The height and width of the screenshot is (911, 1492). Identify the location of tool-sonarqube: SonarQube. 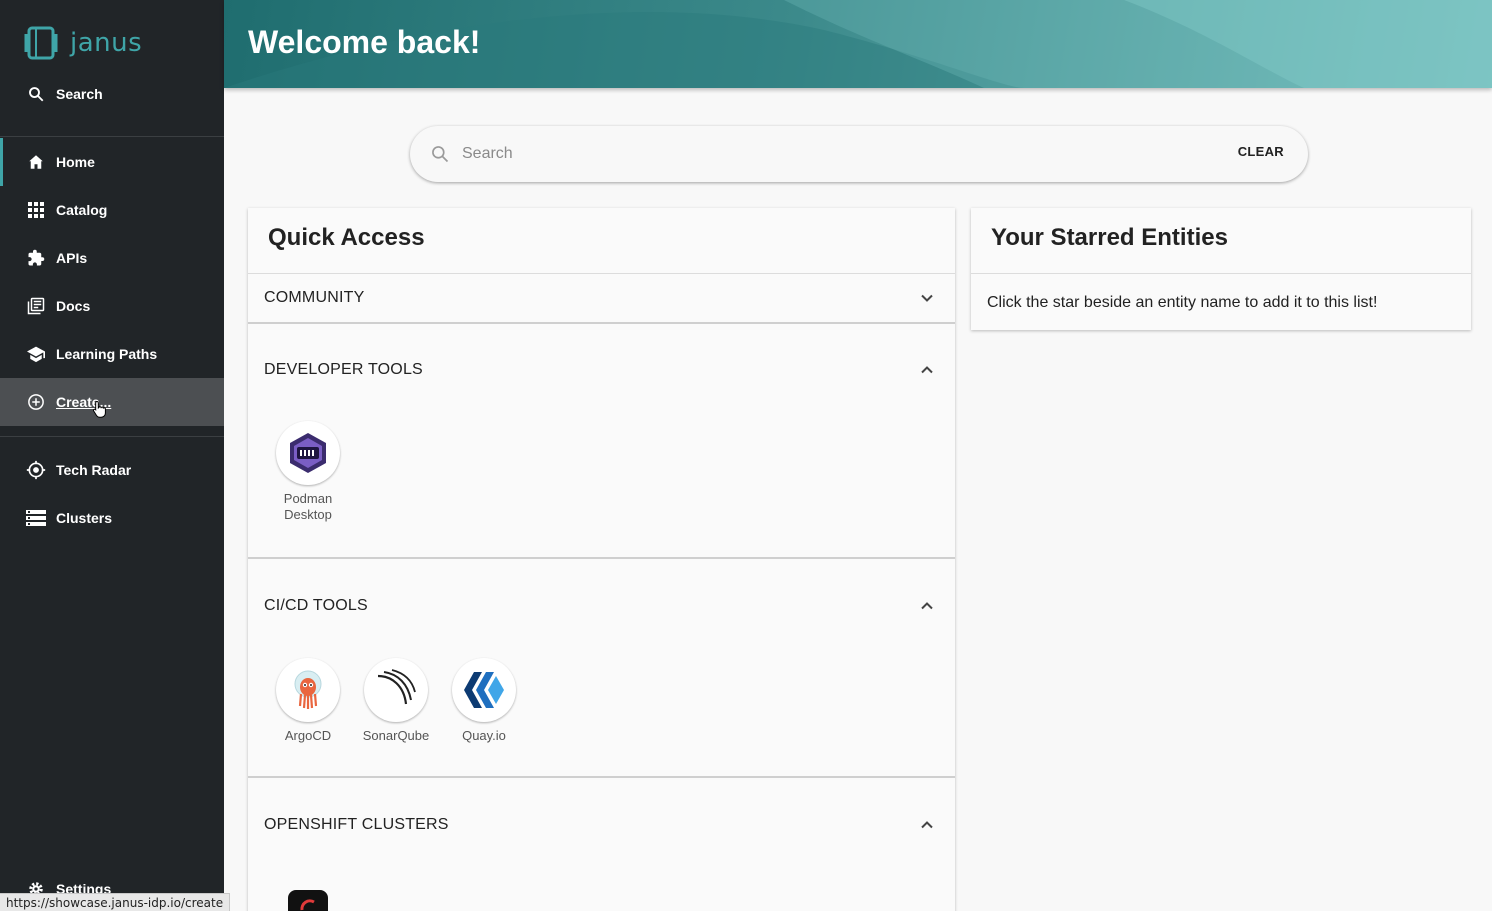
(396, 701).